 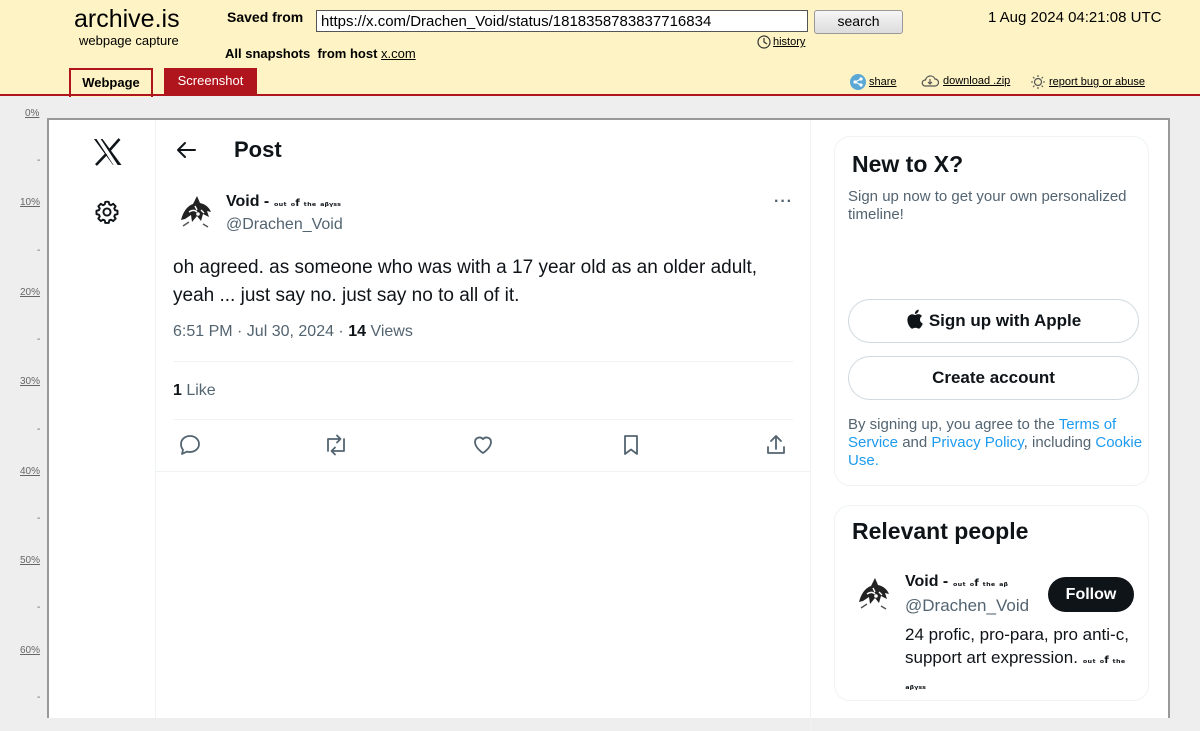 I want to click on archive-logo-subtitle: webpage capture, so click(x=129, y=40).